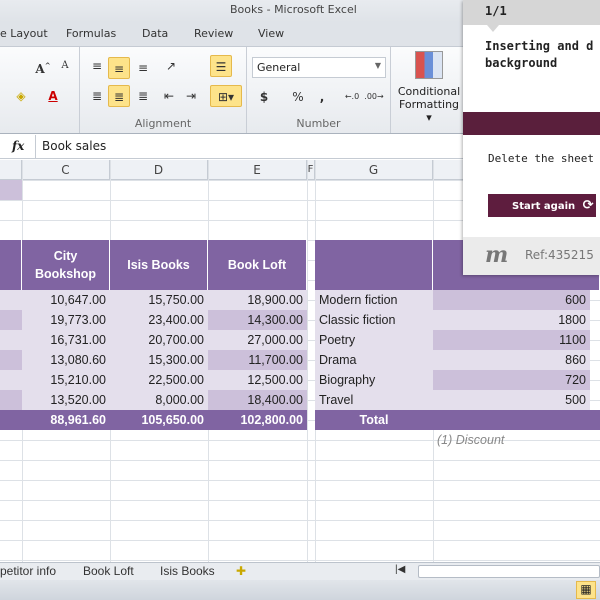  Describe the element at coordinates (169, 96) in the screenshot. I see `decrease-indent-icon: ⇤` at that location.